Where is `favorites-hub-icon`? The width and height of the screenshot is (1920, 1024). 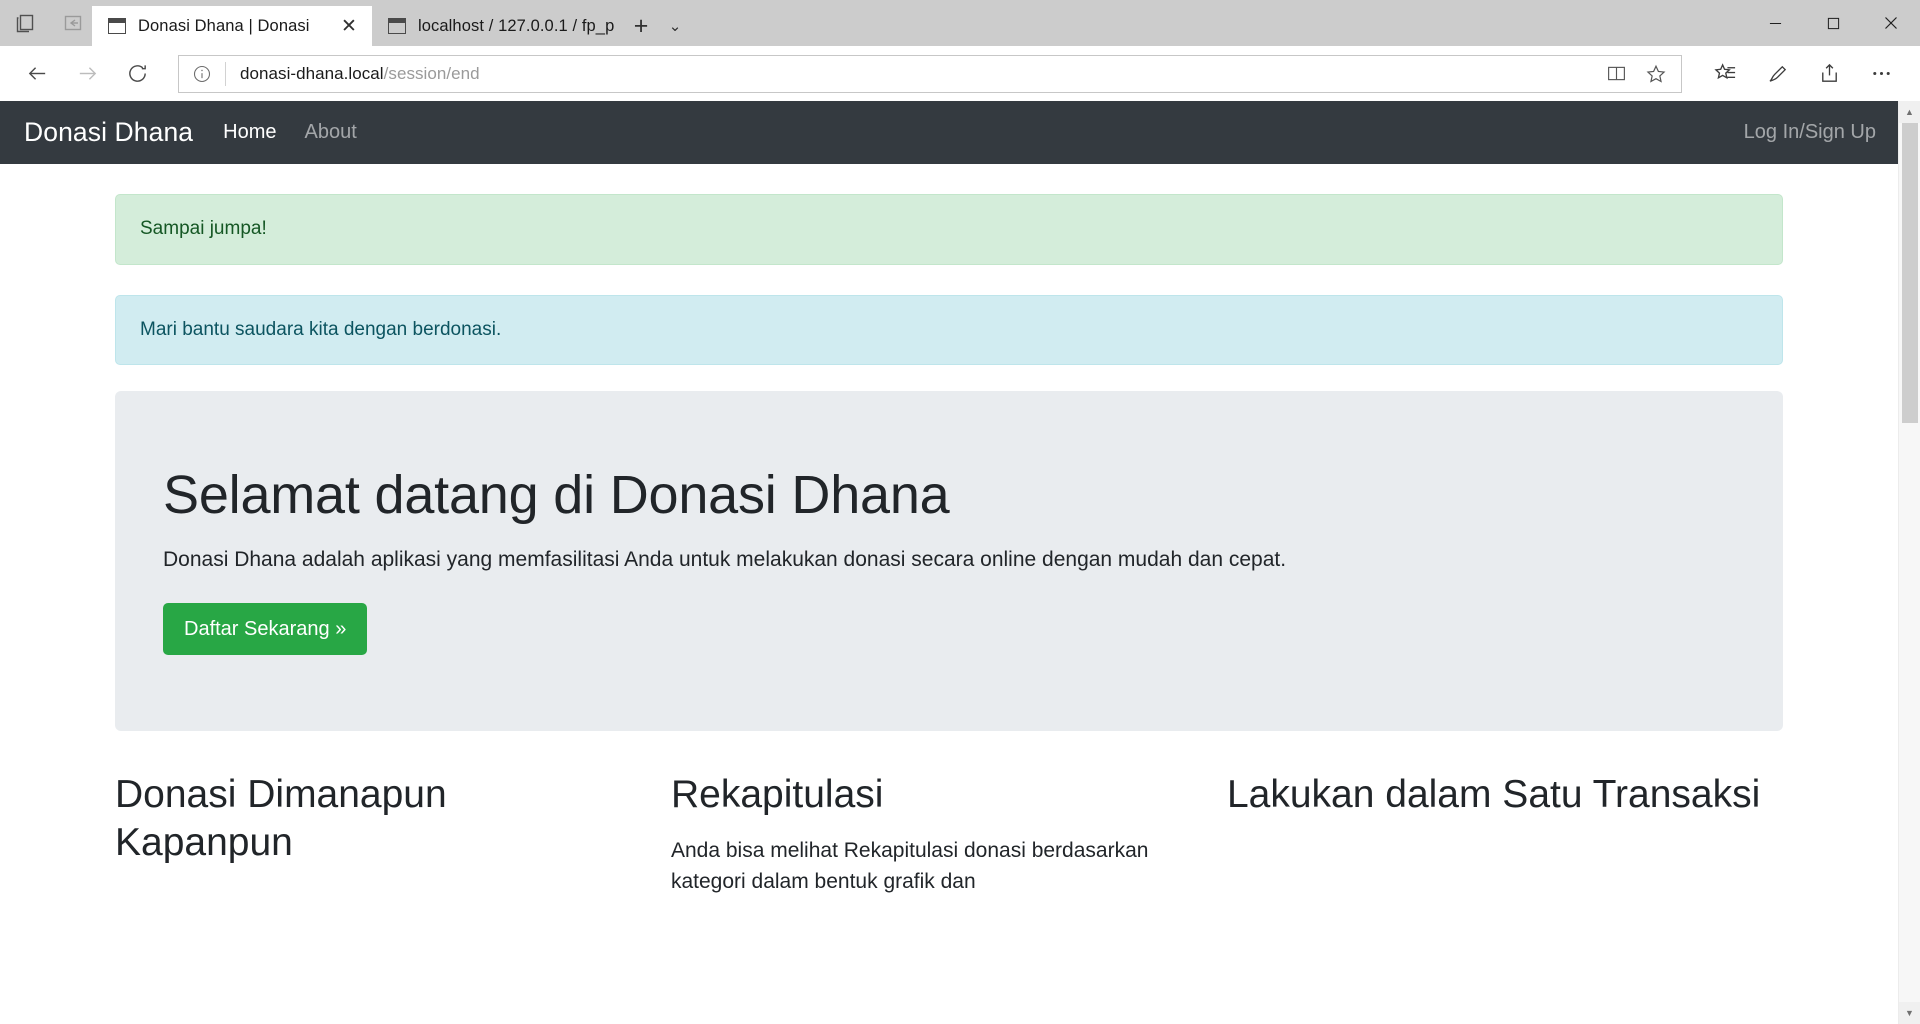 favorites-hub-icon is located at coordinates (1725, 74).